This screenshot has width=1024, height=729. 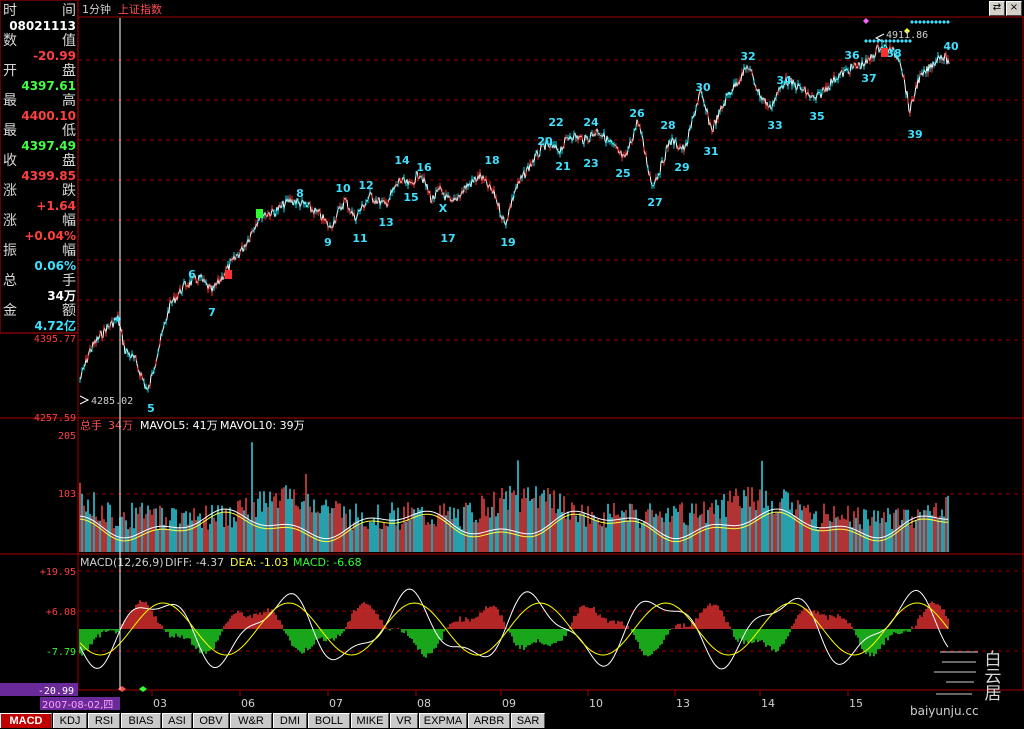 What do you see at coordinates (962, 680) in the screenshot?
I see `watermark-logo: 白云居` at bounding box center [962, 680].